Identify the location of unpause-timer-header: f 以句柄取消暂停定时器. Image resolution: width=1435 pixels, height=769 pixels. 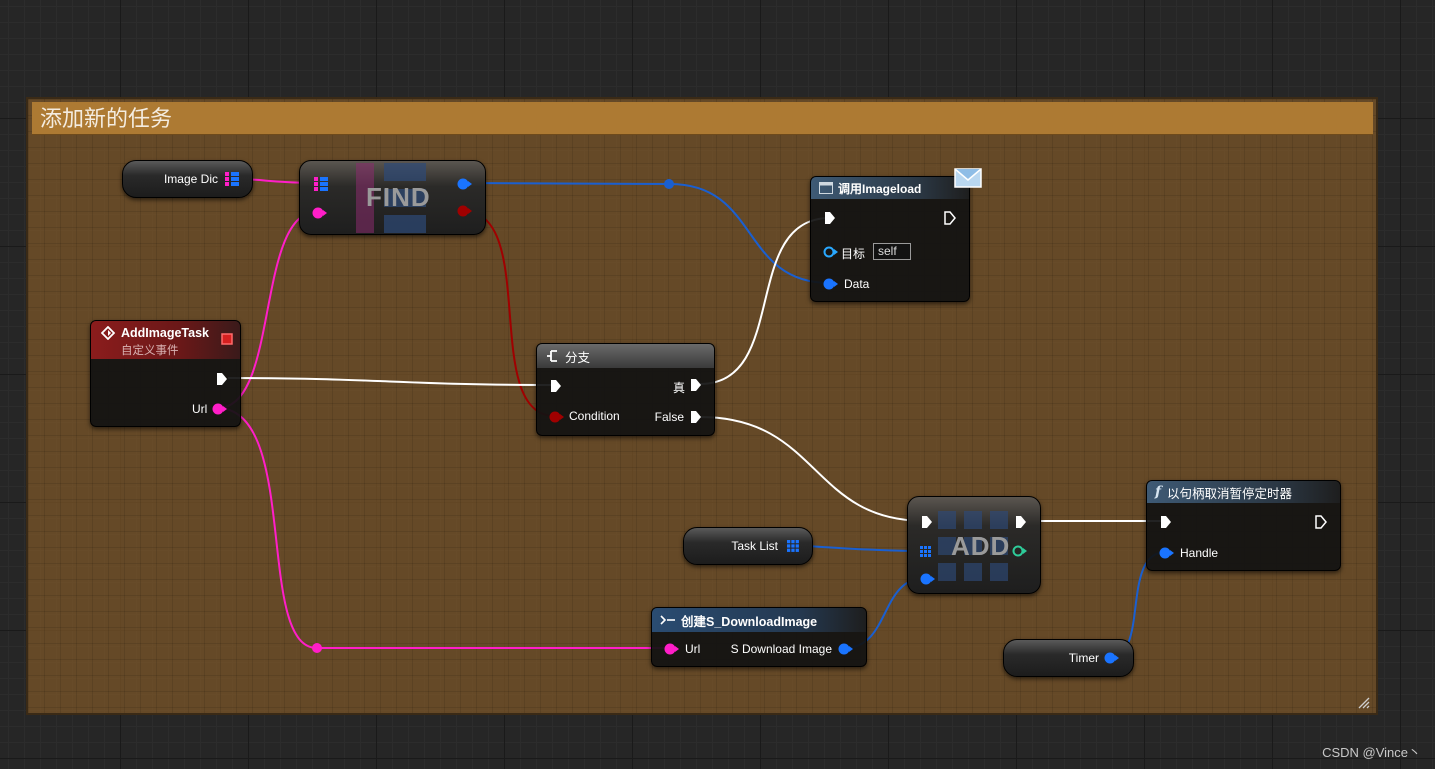
(1243, 492).